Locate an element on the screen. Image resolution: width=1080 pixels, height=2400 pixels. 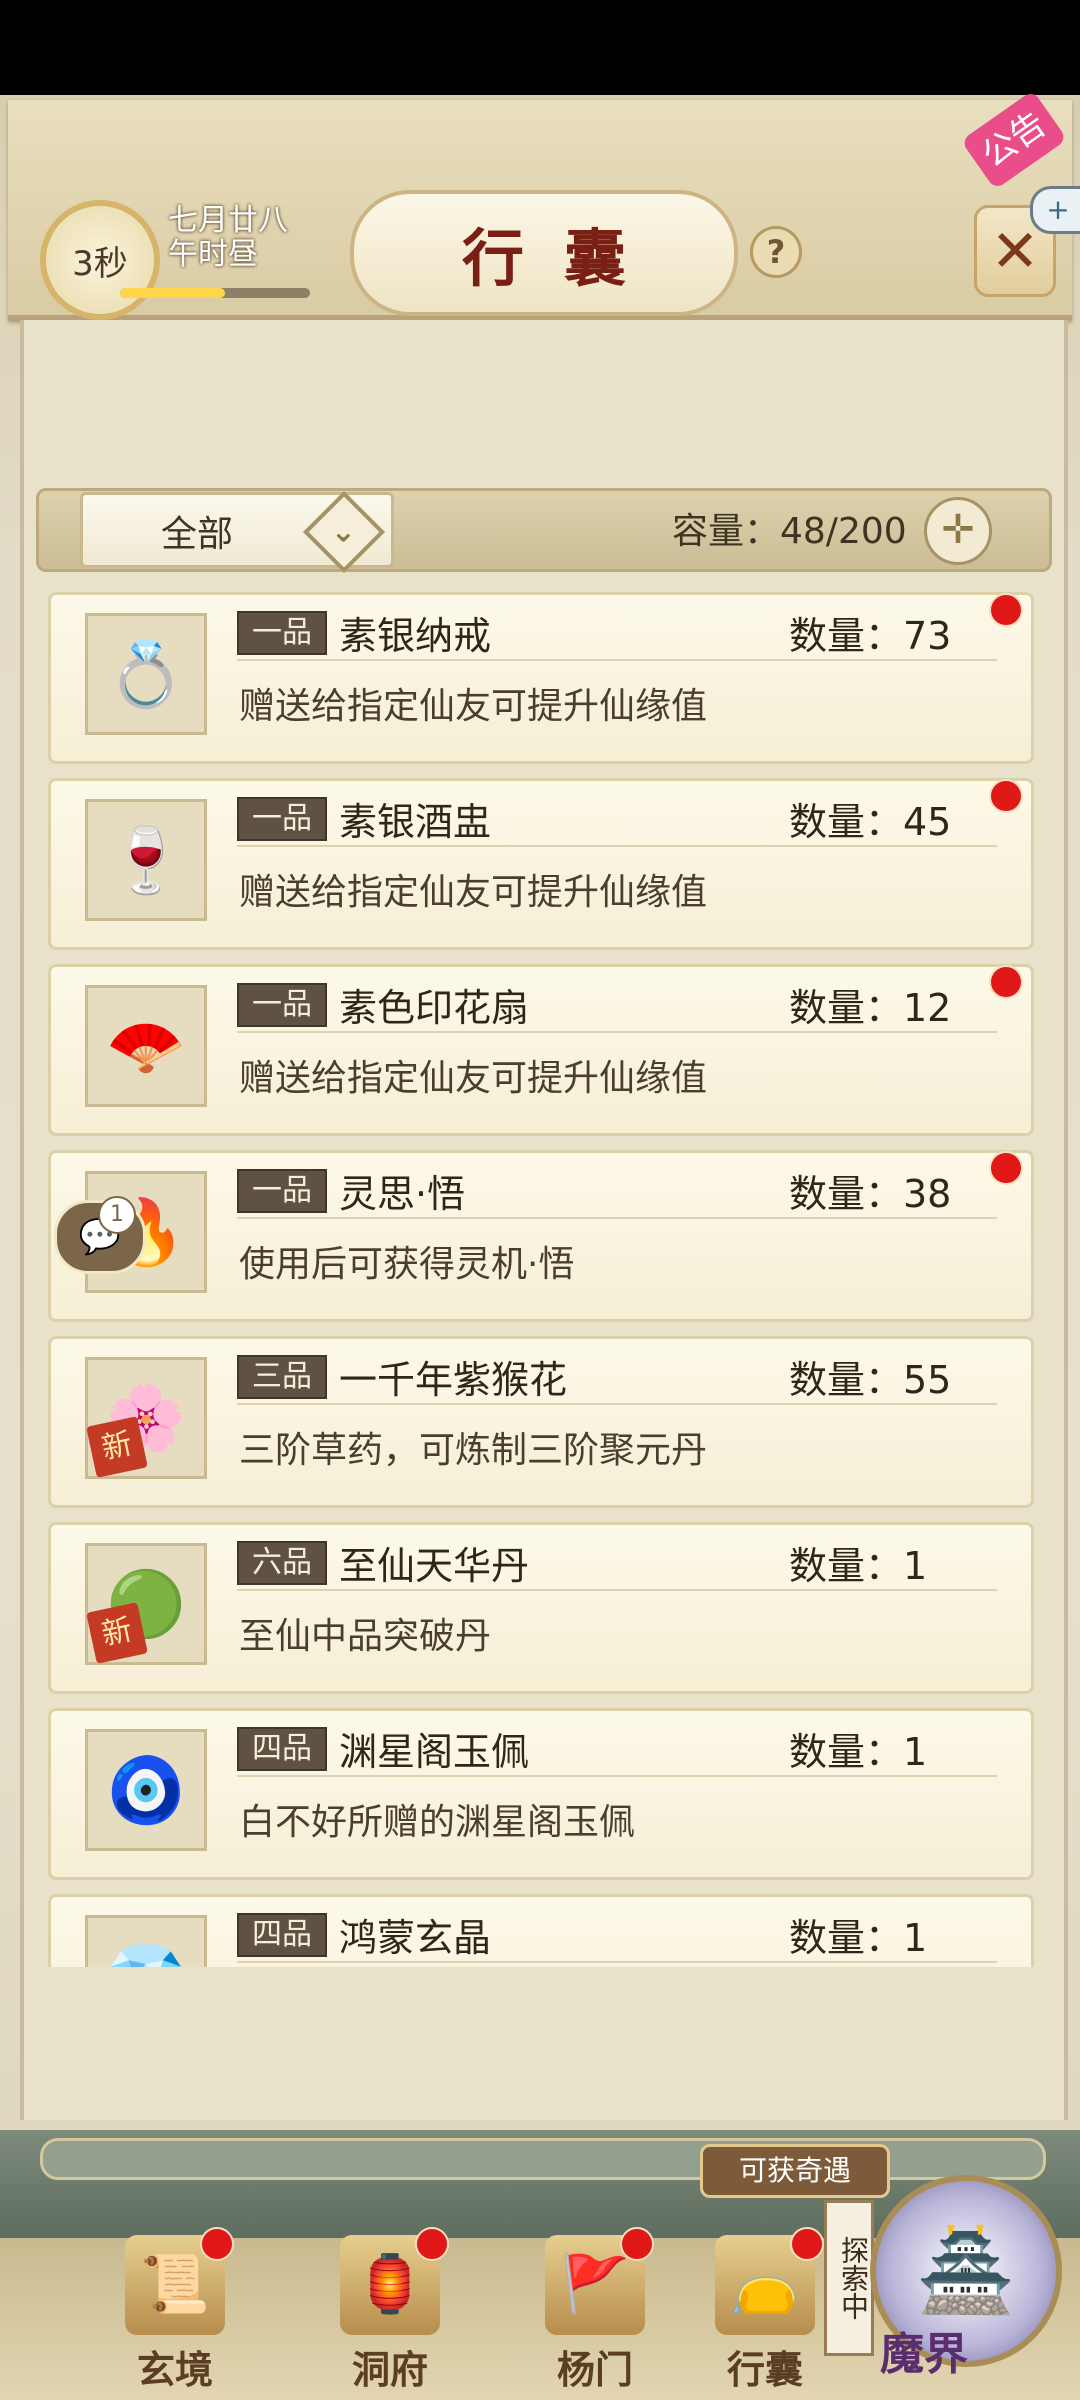
nav-item: 🚩 杨门 is located at coordinates (595, 2309).